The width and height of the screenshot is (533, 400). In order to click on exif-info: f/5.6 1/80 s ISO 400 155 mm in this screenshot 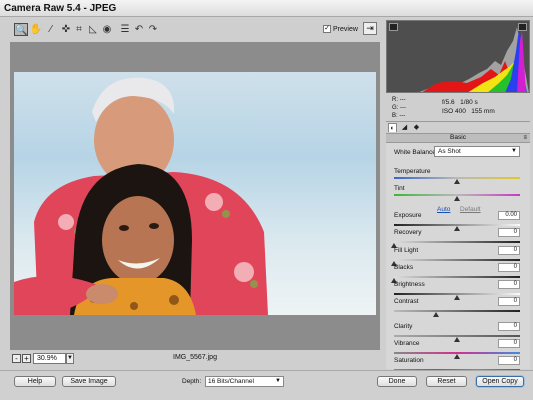, I will do `click(468, 107)`.